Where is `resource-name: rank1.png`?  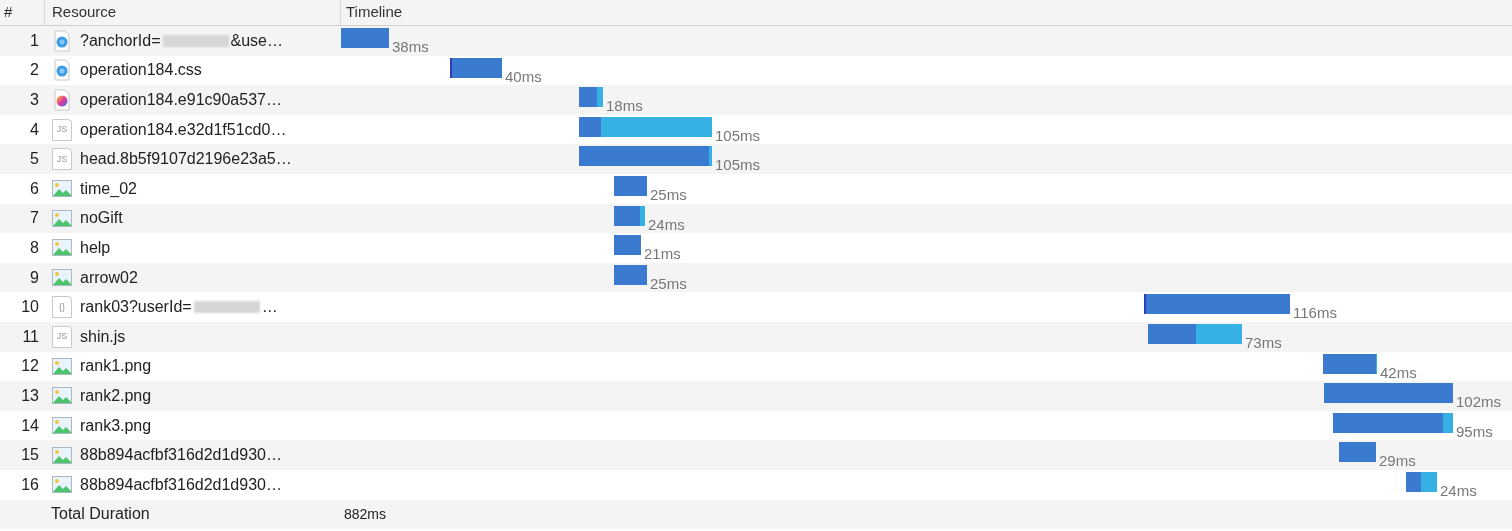 resource-name: rank1.png is located at coordinates (116, 366).